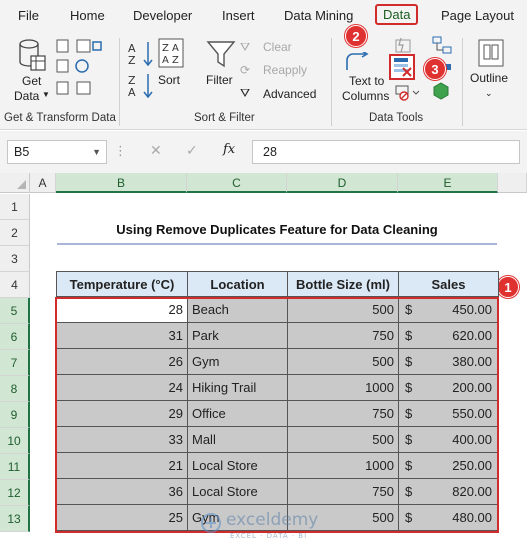 The height and width of the screenshot is (560, 527). I want to click on text-to-columns-label-1: Text to, so click(366, 81).